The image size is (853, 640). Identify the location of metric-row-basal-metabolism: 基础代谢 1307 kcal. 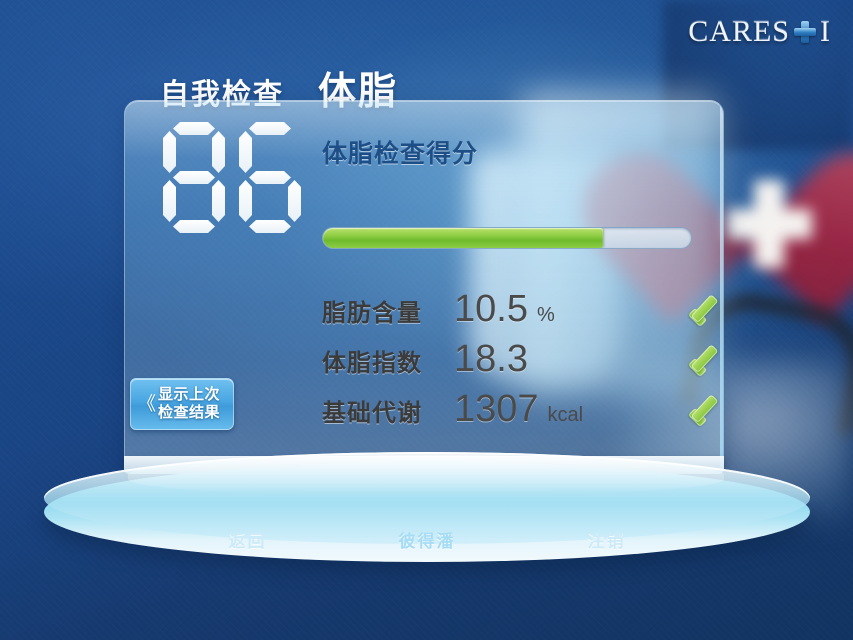
(512, 413).